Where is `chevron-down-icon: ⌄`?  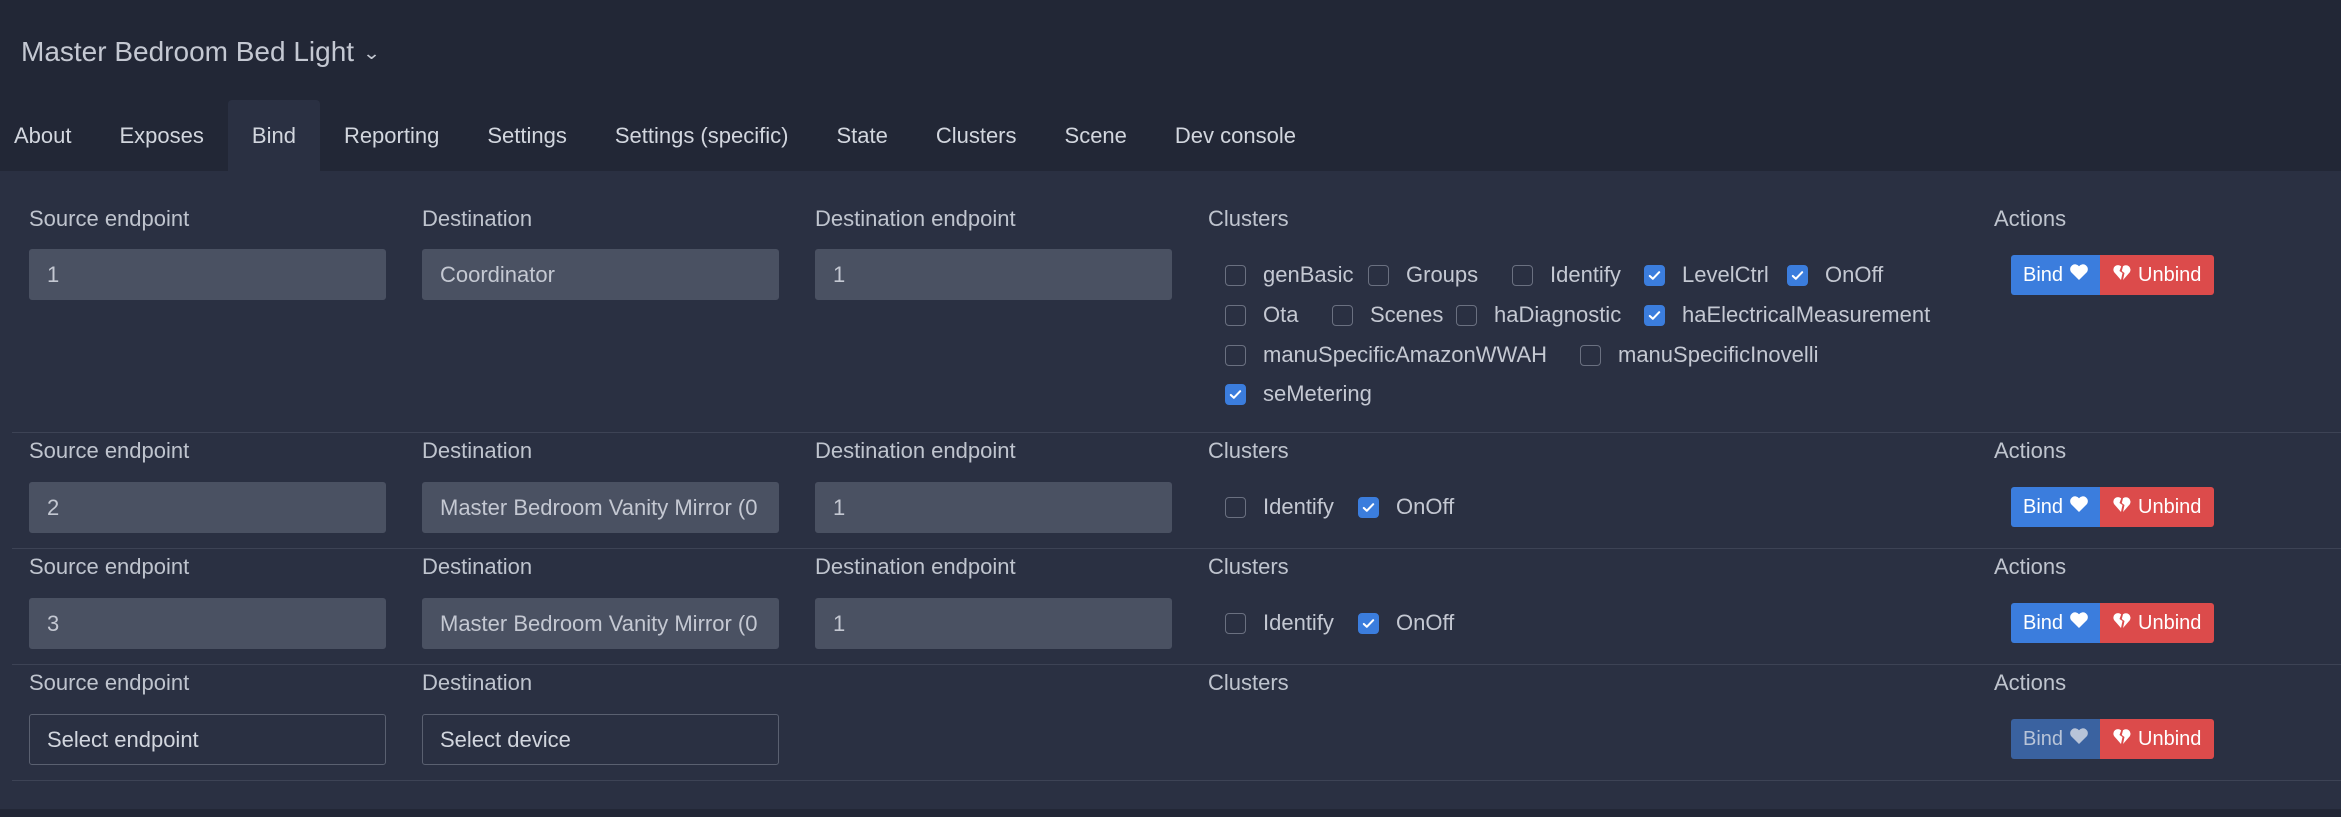 chevron-down-icon: ⌄ is located at coordinates (371, 52).